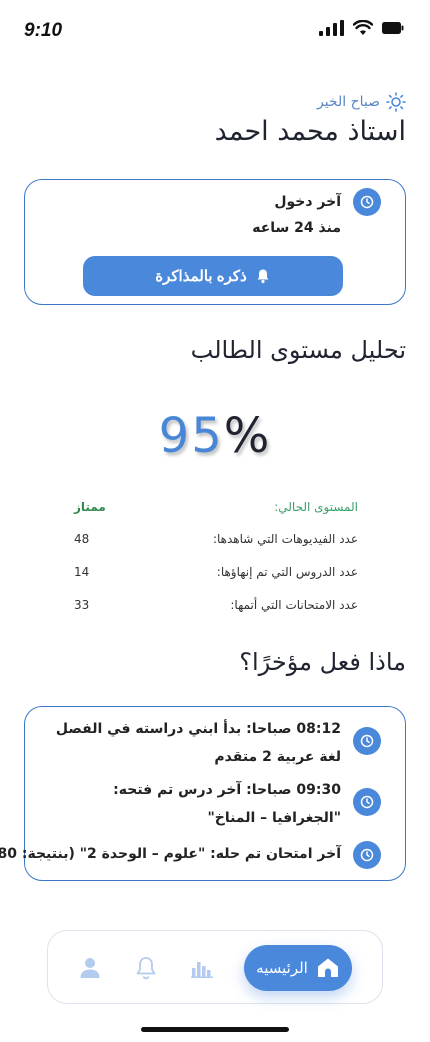 This screenshot has height=1042, width=430. I want to click on stat-value: 33, so click(82, 605).